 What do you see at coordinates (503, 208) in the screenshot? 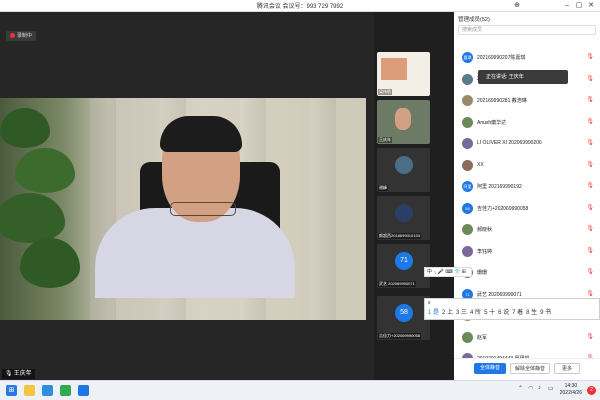
I see `member-name: 吉佳力+202069990058` at bounding box center [503, 208].